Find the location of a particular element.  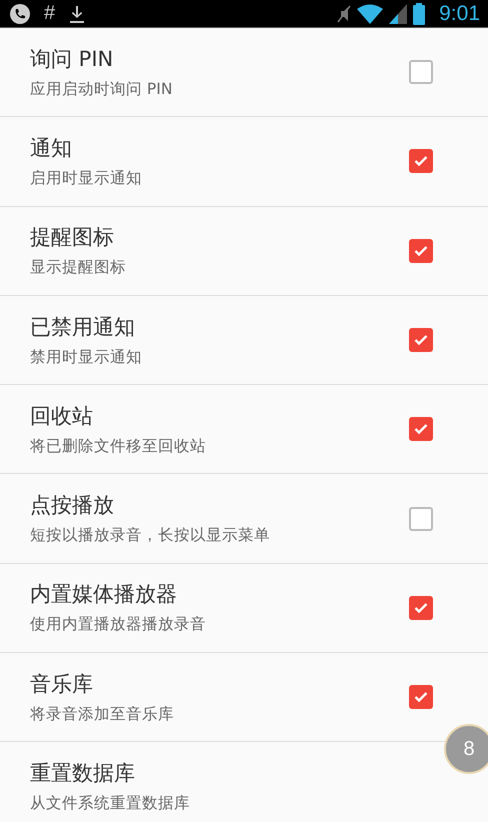

setting-summary: 将已删除文件移至回收站 is located at coordinates (118, 446).